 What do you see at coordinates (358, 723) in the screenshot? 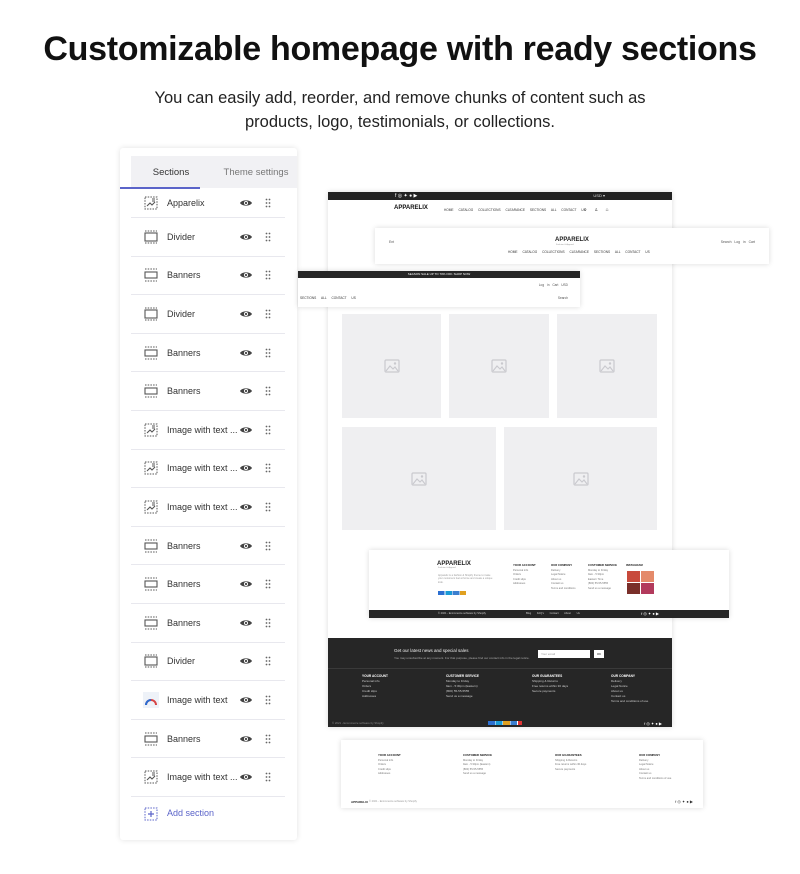
I see `copyright: © 2021 - Ecommerce software by Shopify` at bounding box center [358, 723].